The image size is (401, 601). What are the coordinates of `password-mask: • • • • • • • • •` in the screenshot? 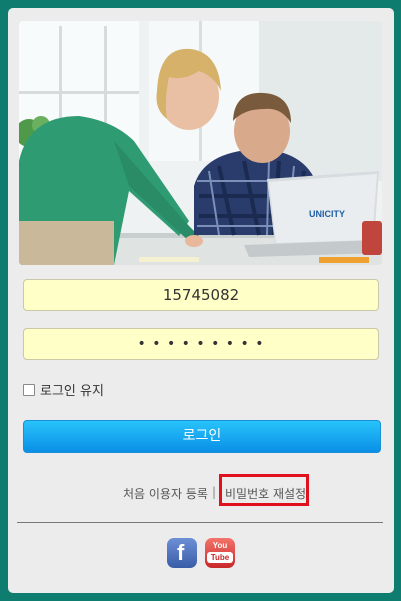 It's located at (201, 344).